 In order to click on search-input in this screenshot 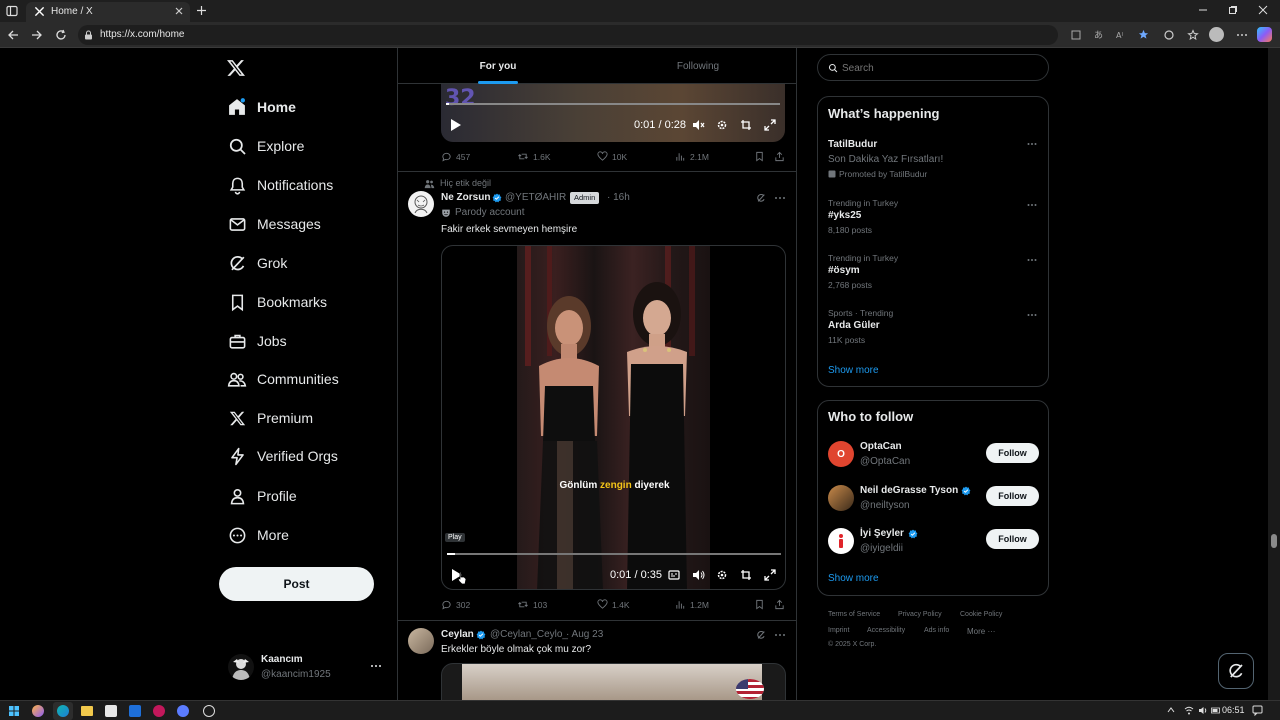, I will do `click(937, 68)`.